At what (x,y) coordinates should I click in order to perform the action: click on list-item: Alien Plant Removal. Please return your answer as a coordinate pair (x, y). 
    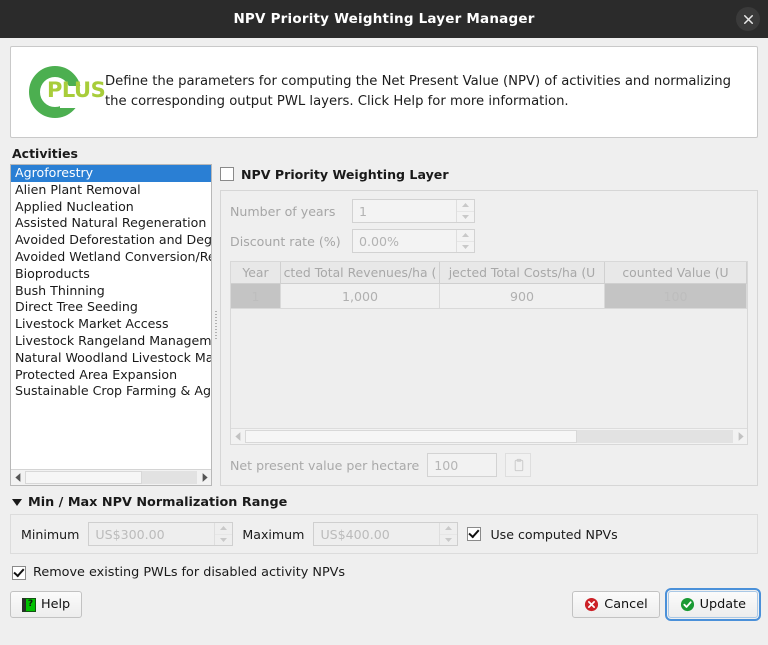
    Looking at the image, I should click on (111, 190).